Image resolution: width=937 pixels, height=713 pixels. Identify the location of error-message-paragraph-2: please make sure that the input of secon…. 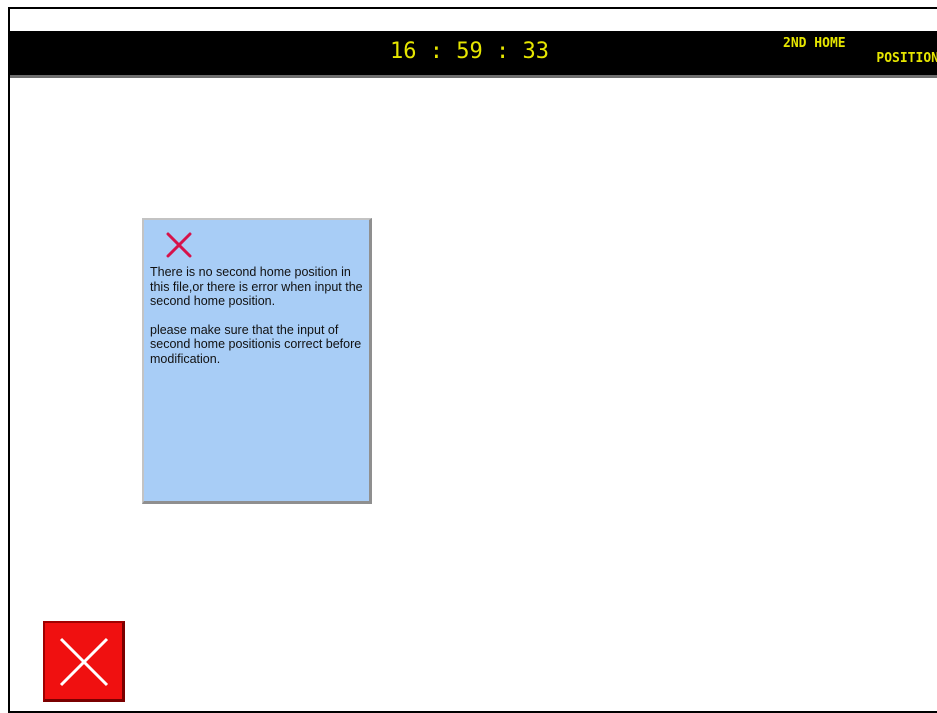
(256, 344).